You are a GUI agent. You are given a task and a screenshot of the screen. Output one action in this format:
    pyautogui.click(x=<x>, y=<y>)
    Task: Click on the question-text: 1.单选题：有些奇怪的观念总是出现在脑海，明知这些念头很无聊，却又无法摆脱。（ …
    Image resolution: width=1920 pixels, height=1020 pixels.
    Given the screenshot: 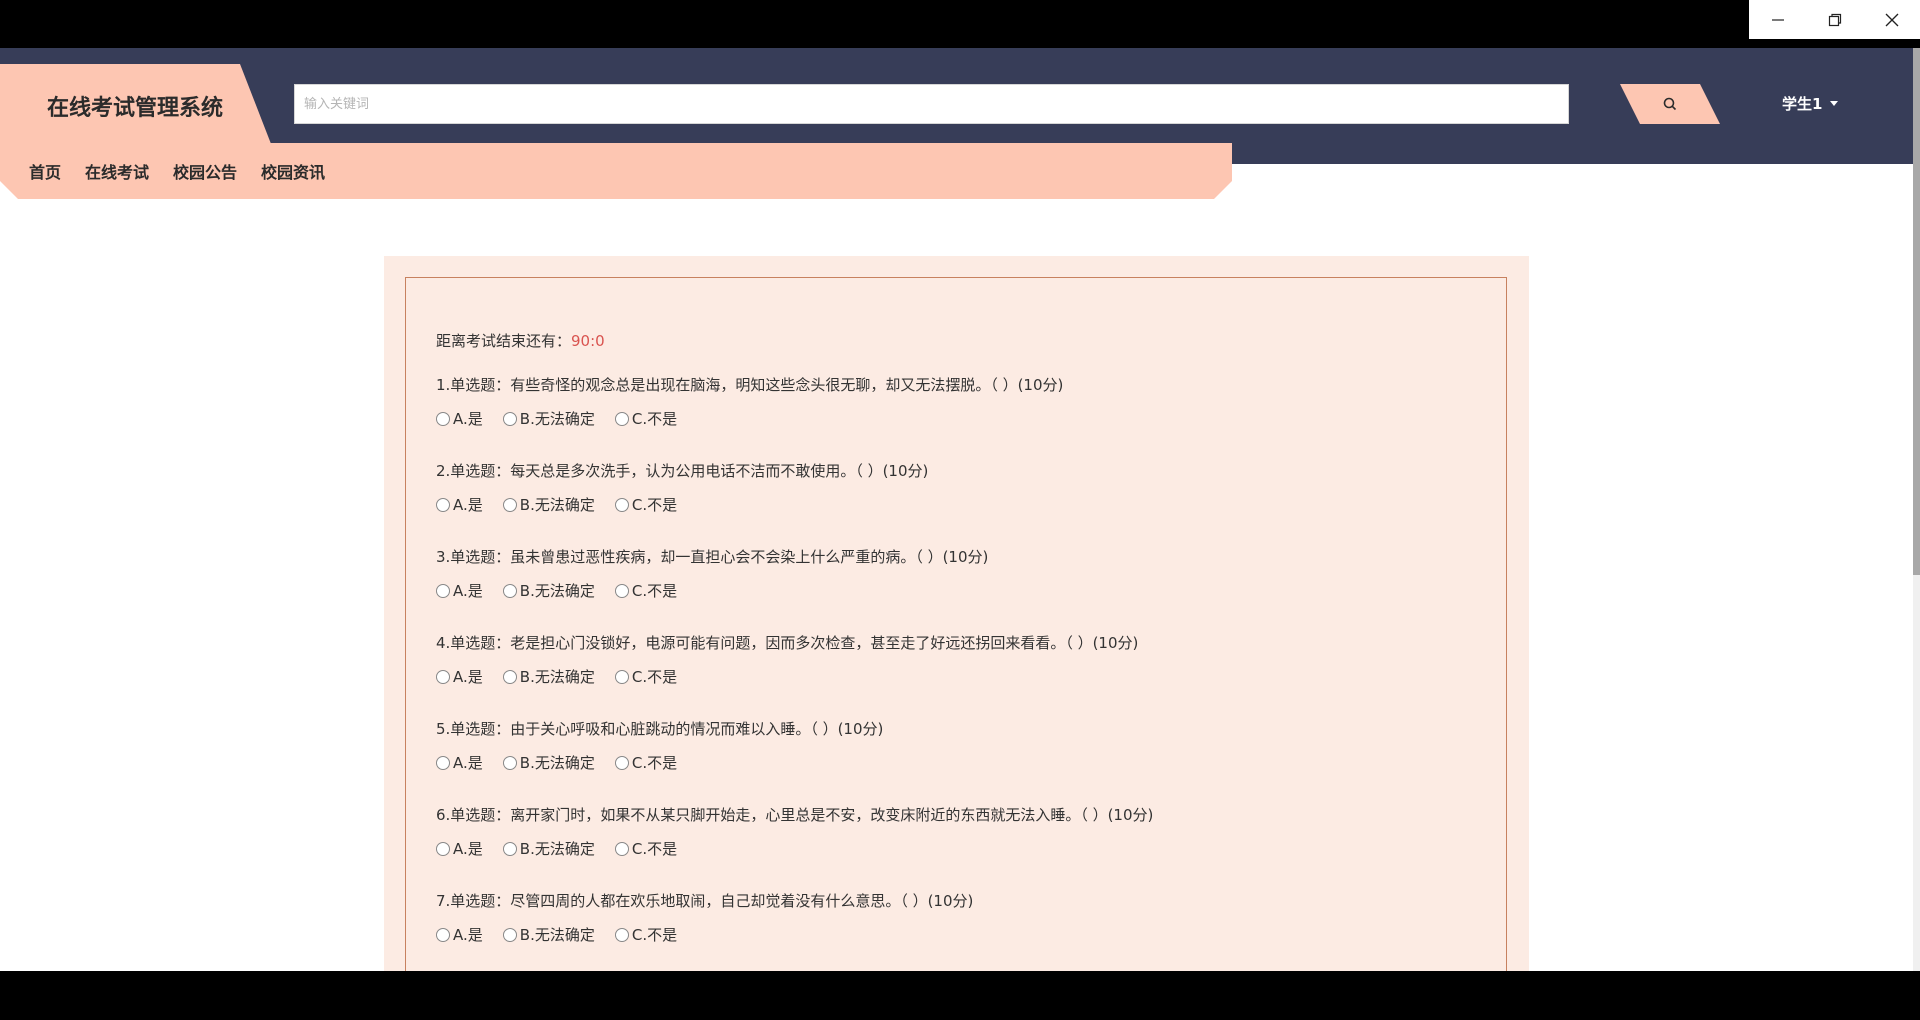 What is the action you would take?
    pyautogui.click(x=750, y=385)
    